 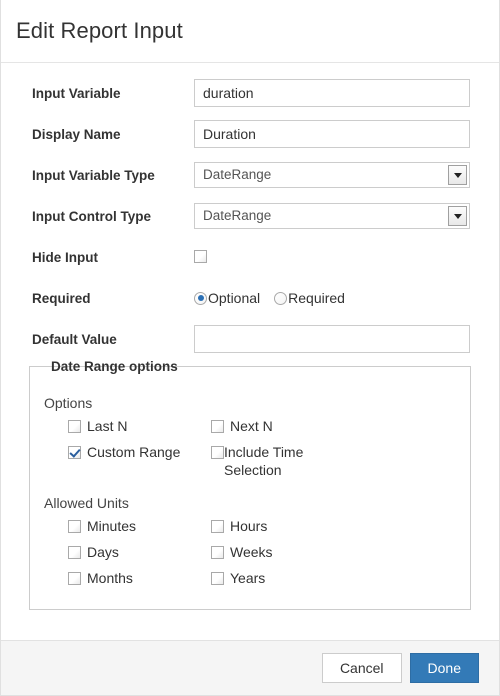 What do you see at coordinates (139, 526) in the screenshot?
I see `checkbox-minutes: Minutes` at bounding box center [139, 526].